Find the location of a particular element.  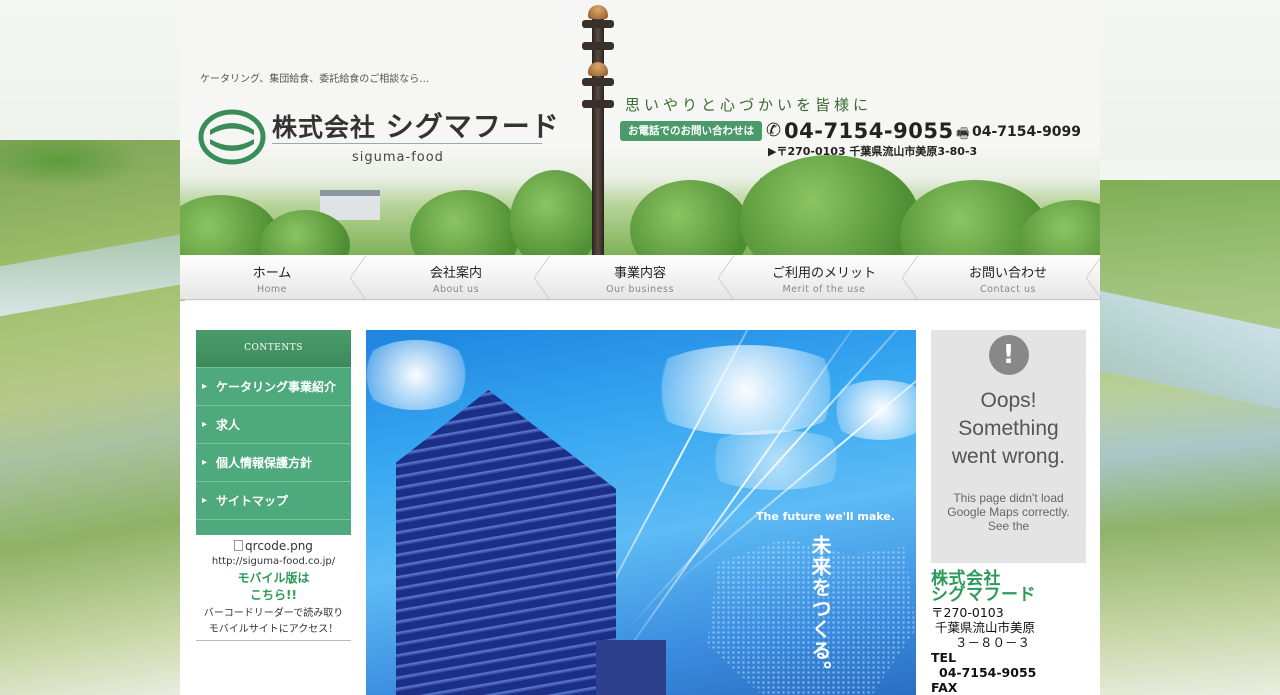

logo-subtitle: siguma-food is located at coordinates (398, 157).